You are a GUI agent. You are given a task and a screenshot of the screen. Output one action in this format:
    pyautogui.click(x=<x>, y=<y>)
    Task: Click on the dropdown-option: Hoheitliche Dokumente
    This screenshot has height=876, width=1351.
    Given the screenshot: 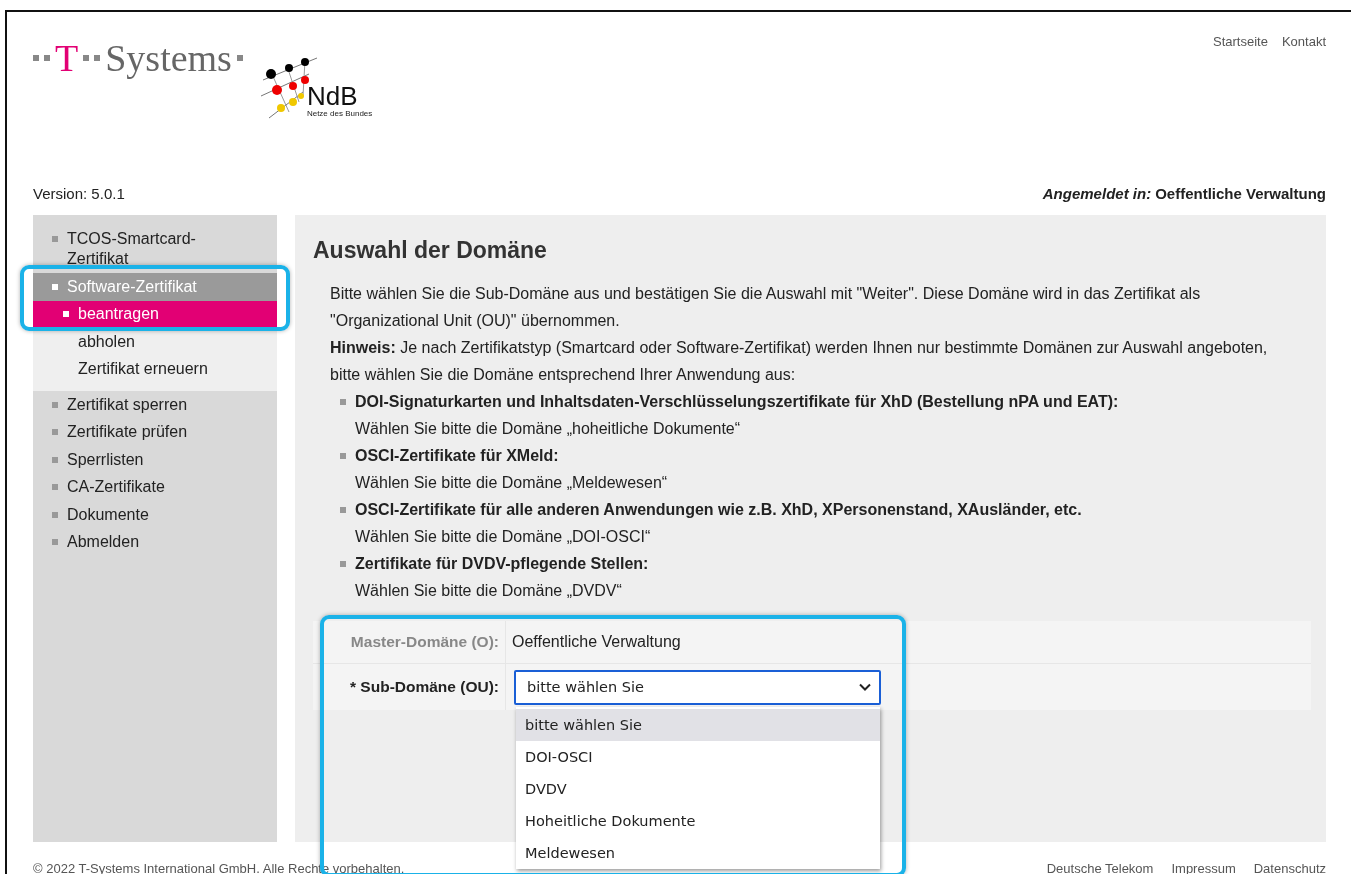 What is the action you would take?
    pyautogui.click(x=698, y=820)
    